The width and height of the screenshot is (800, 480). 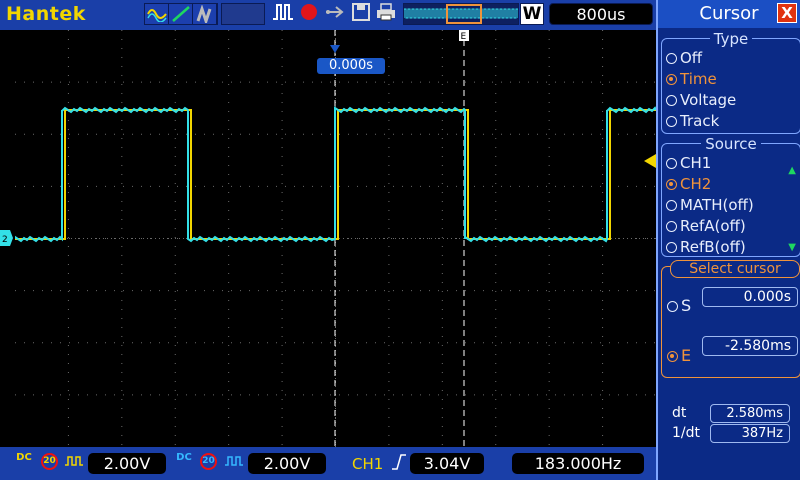 What do you see at coordinates (731, 144) in the screenshot?
I see `source-group-title: Source` at bounding box center [731, 144].